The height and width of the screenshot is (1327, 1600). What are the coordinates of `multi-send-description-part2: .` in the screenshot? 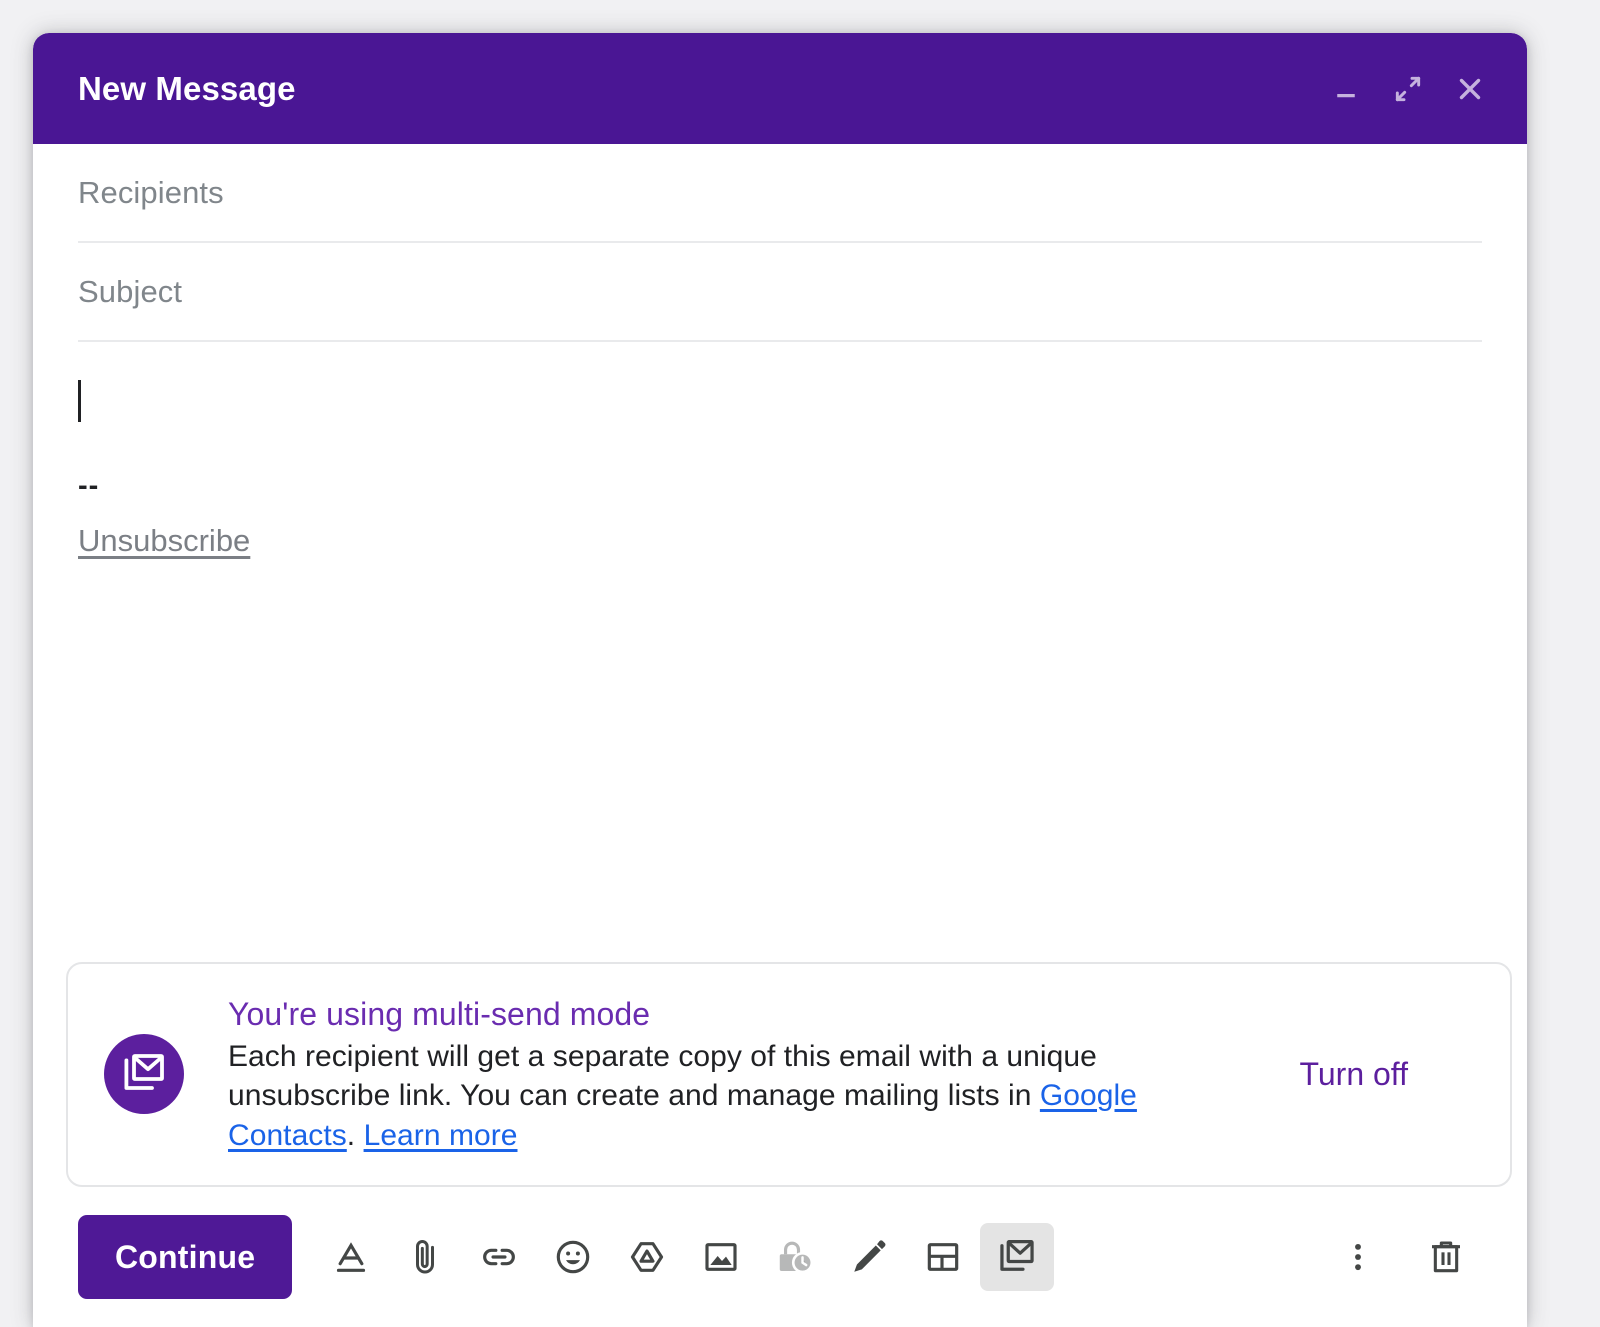 It's located at (355, 1135).